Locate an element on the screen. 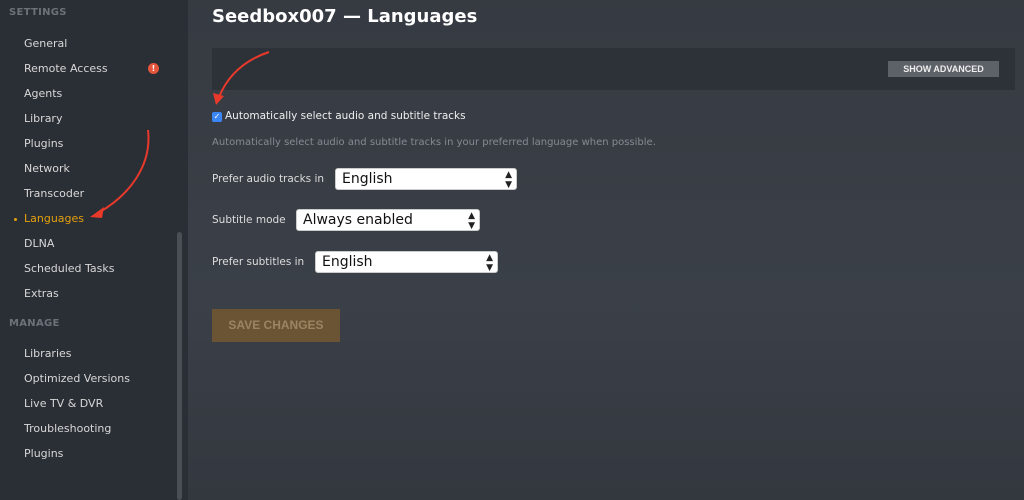 This screenshot has width=1024, height=500. annotation-arrowhead-sidebar is located at coordinates (97, 212).